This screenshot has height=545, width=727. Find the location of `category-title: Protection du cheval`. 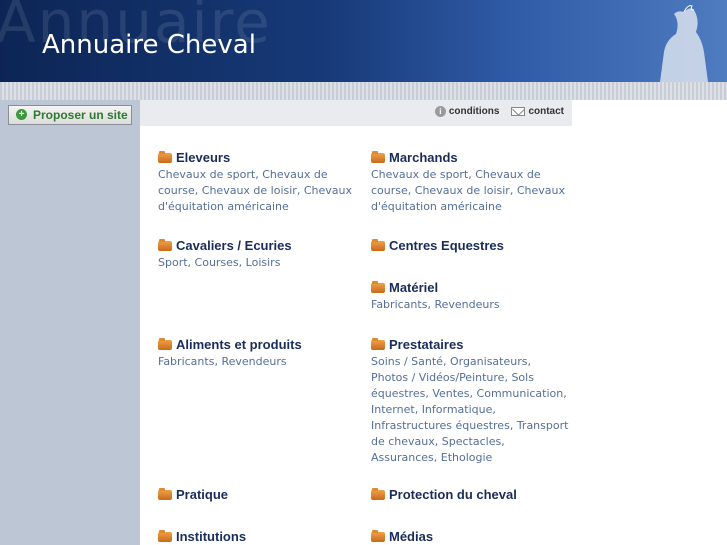

category-title: Protection du cheval is located at coordinates (453, 494).